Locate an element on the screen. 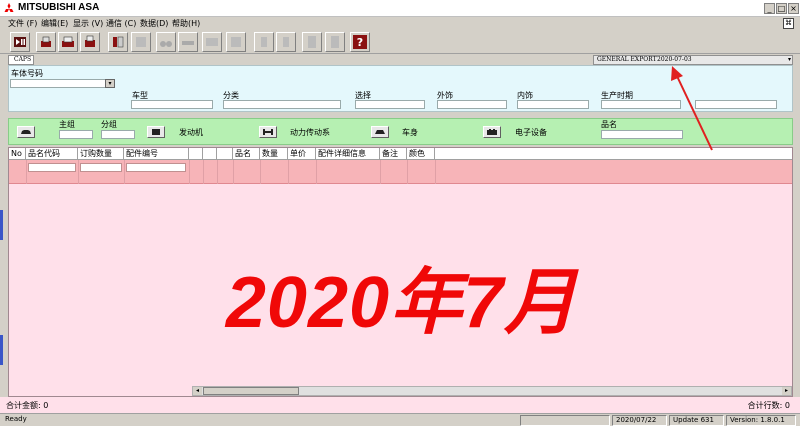 This screenshot has width=800, height=426. menu-comm: 通信 (C) is located at coordinates (121, 23).